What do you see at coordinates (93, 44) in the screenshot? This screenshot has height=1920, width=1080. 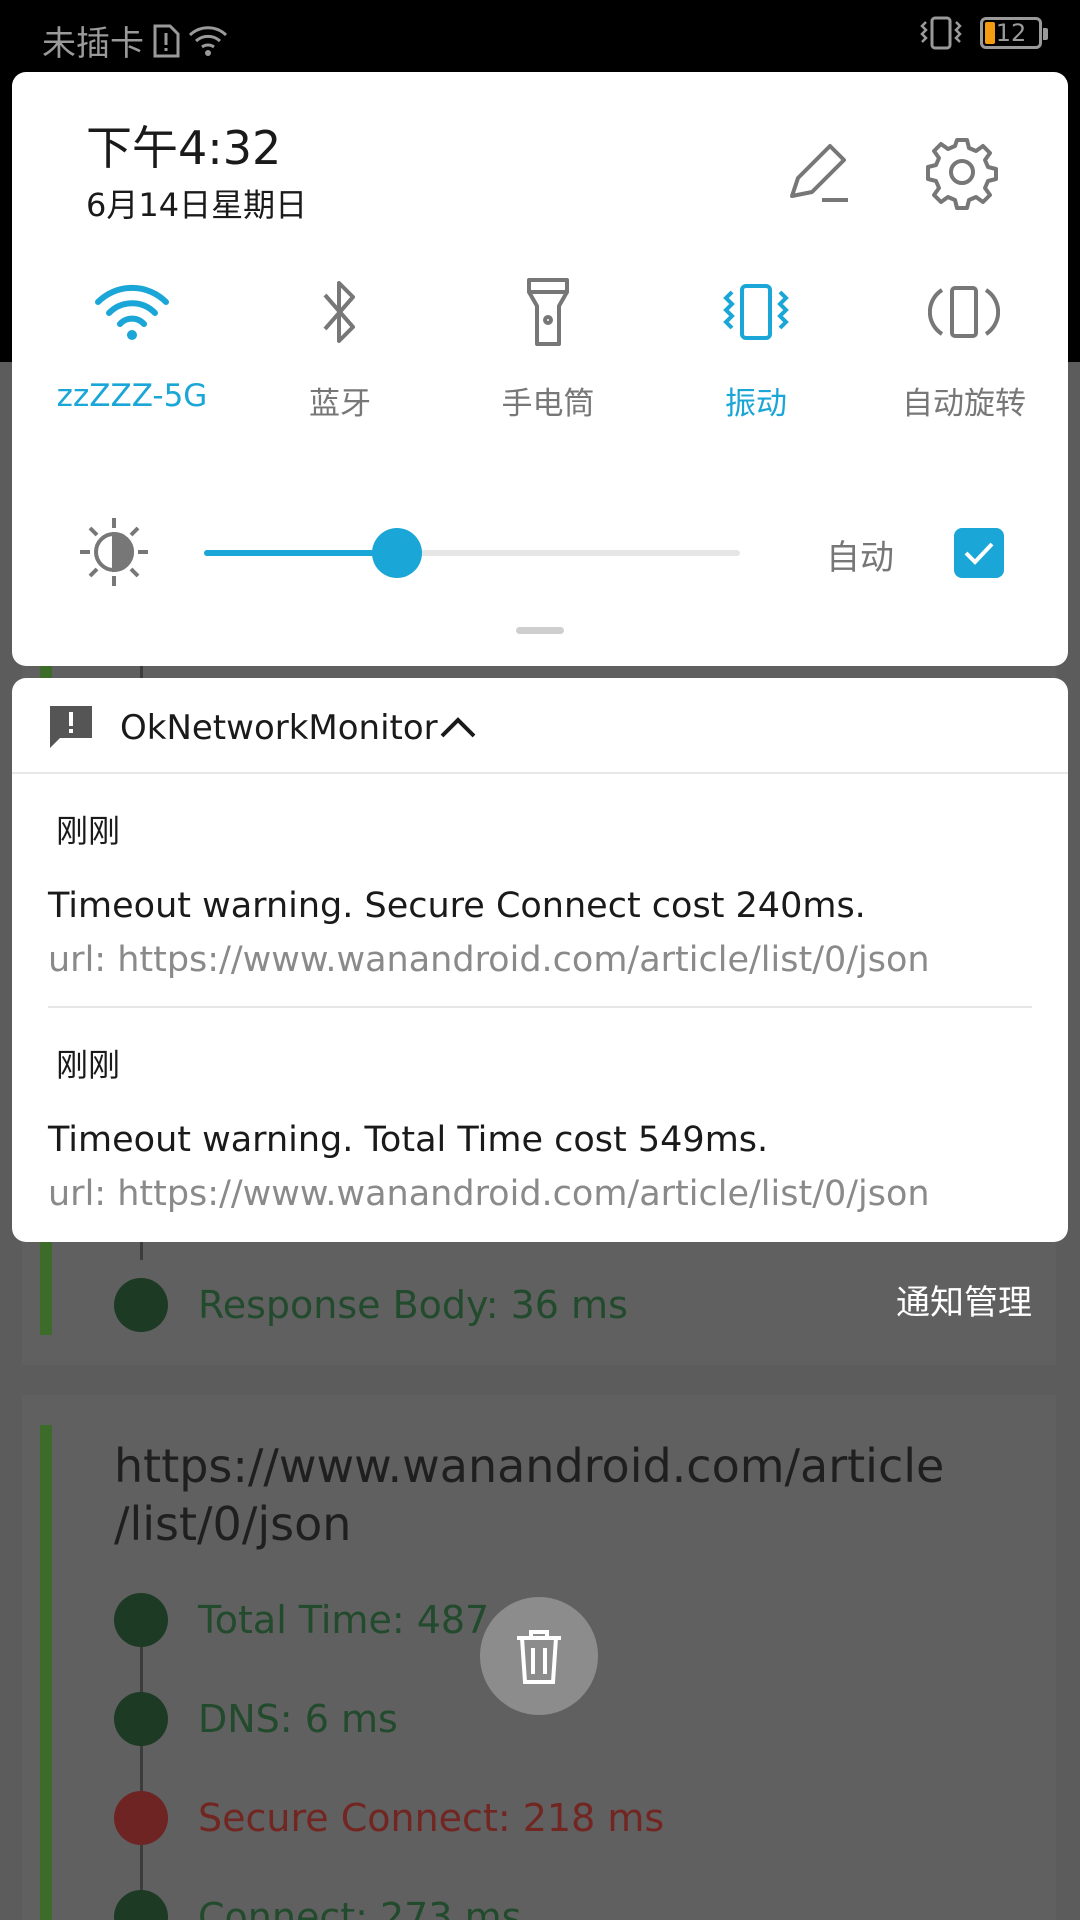 I see `carrier-text: 未插卡` at bounding box center [93, 44].